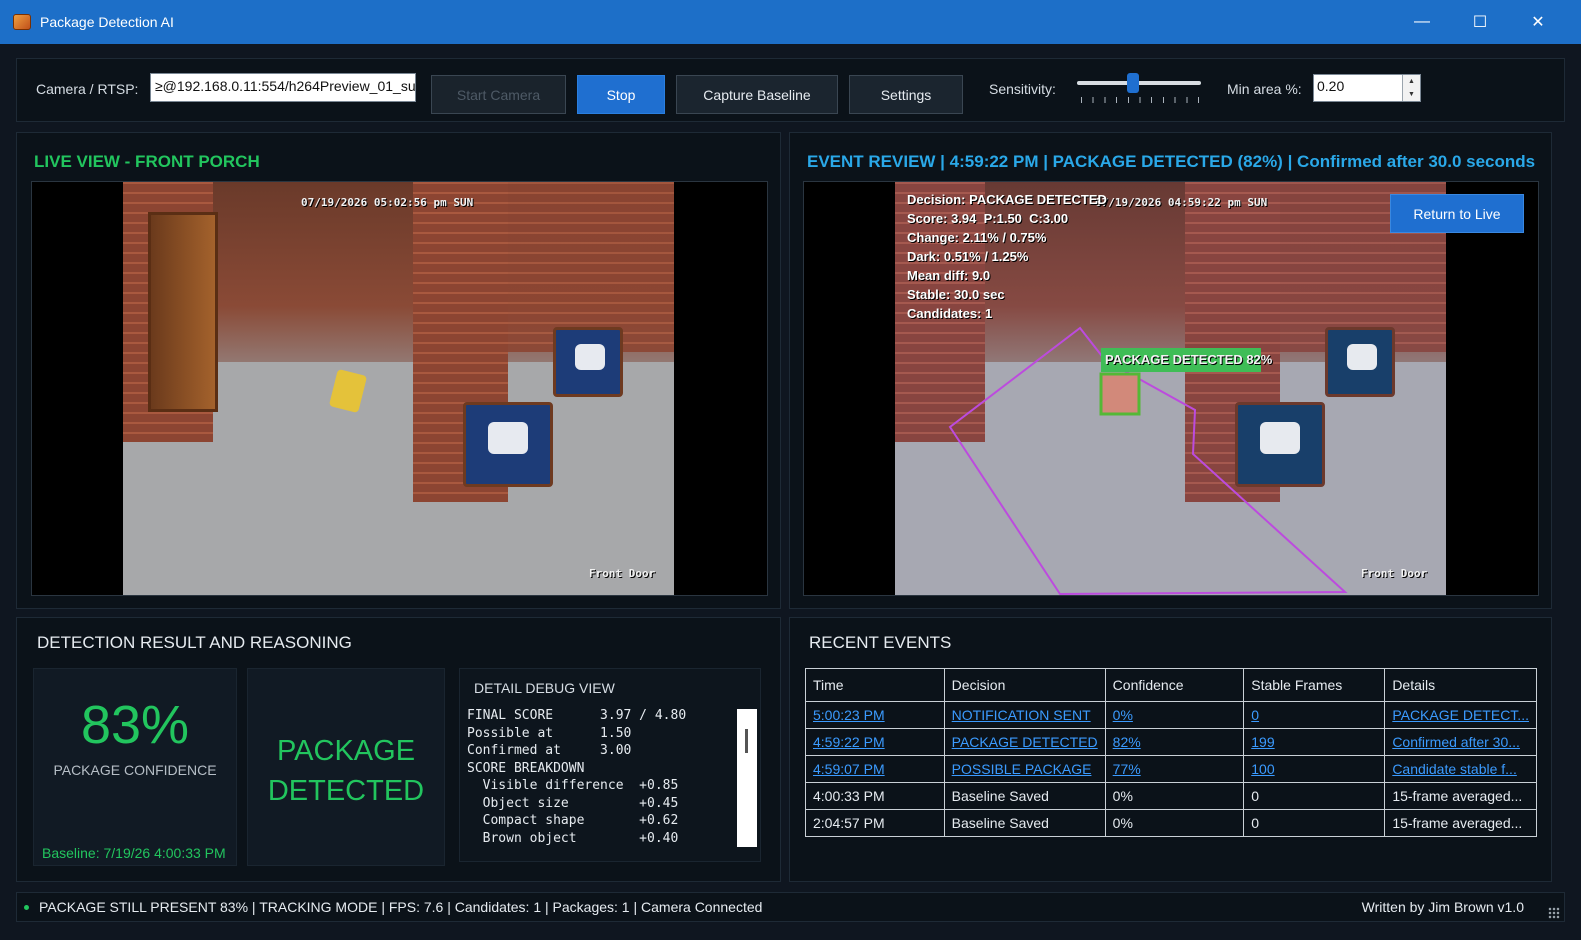  What do you see at coordinates (194, 642) in the screenshot?
I see `detection-result-title: DETECTION RESULT AND REASONING` at bounding box center [194, 642].